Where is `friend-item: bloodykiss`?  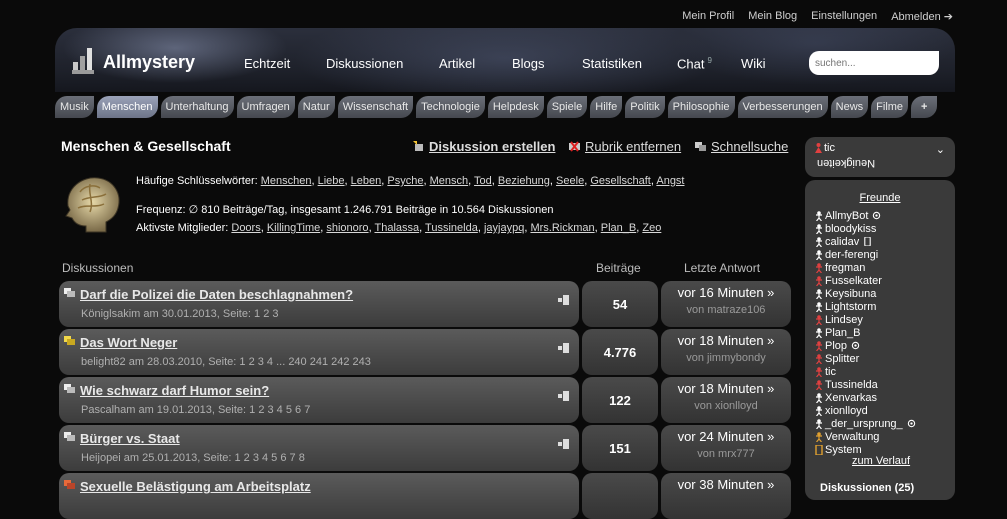
friend-item: bloodykiss is located at coordinates (846, 229).